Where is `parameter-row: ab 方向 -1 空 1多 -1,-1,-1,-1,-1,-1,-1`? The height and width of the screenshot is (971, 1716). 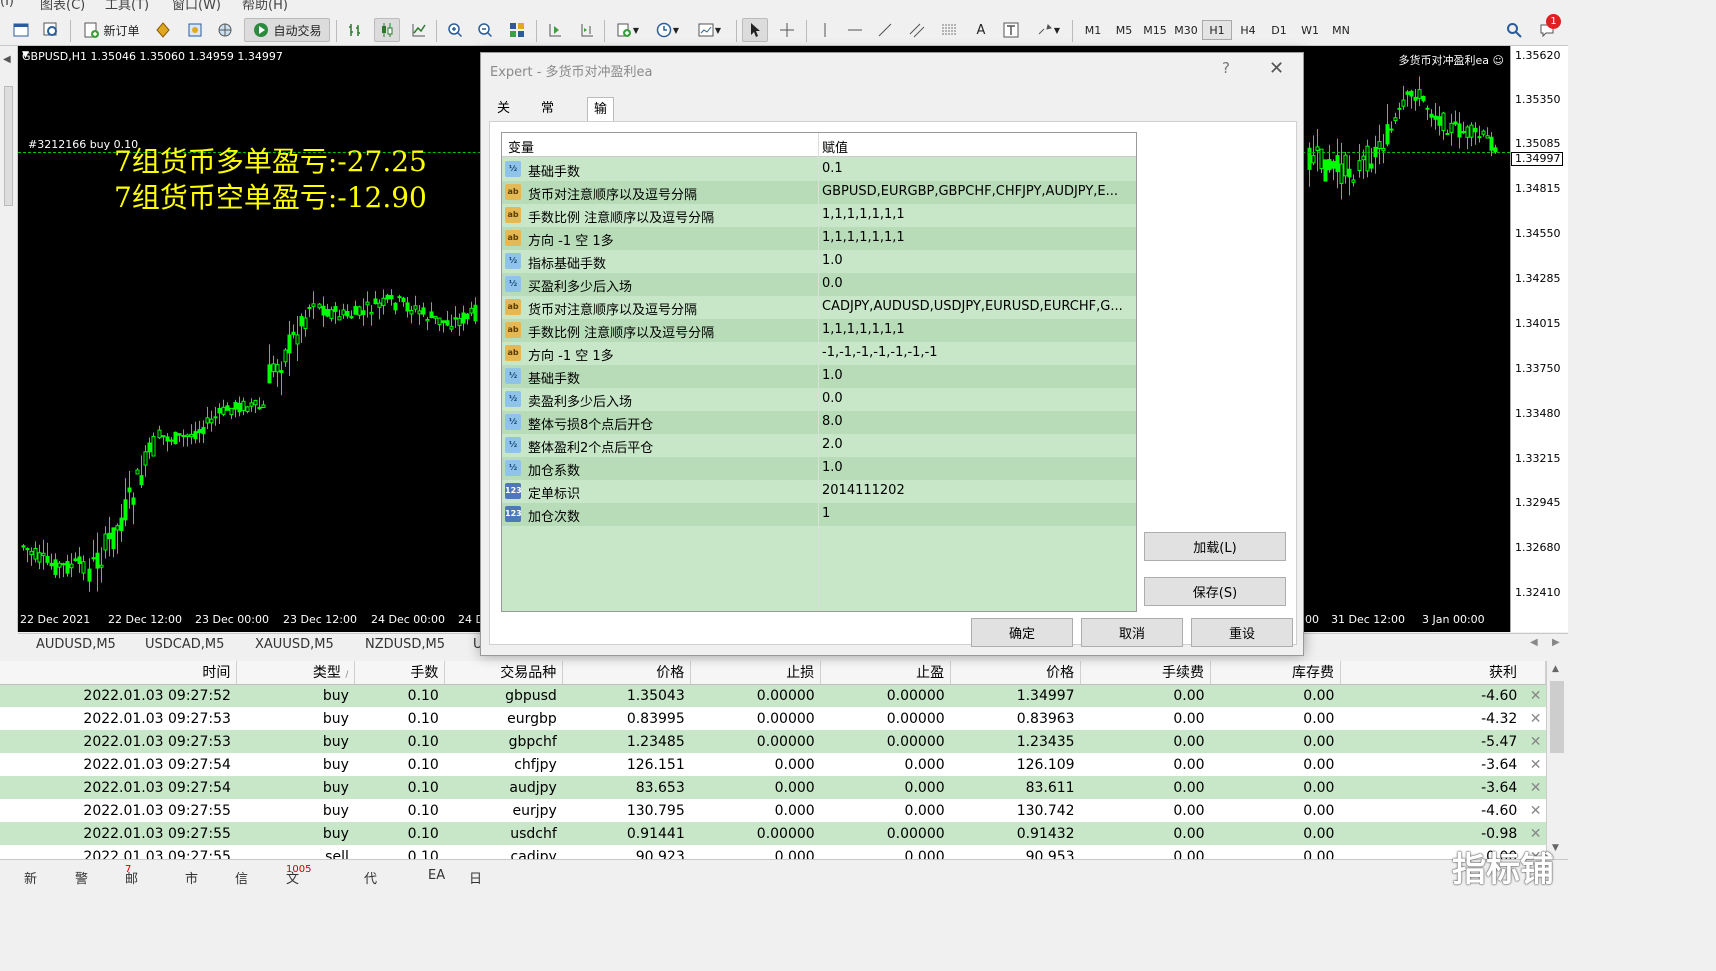 parameter-row: ab 方向 -1 空 1多 -1,-1,-1,-1,-1,-1,-1 is located at coordinates (819, 353).